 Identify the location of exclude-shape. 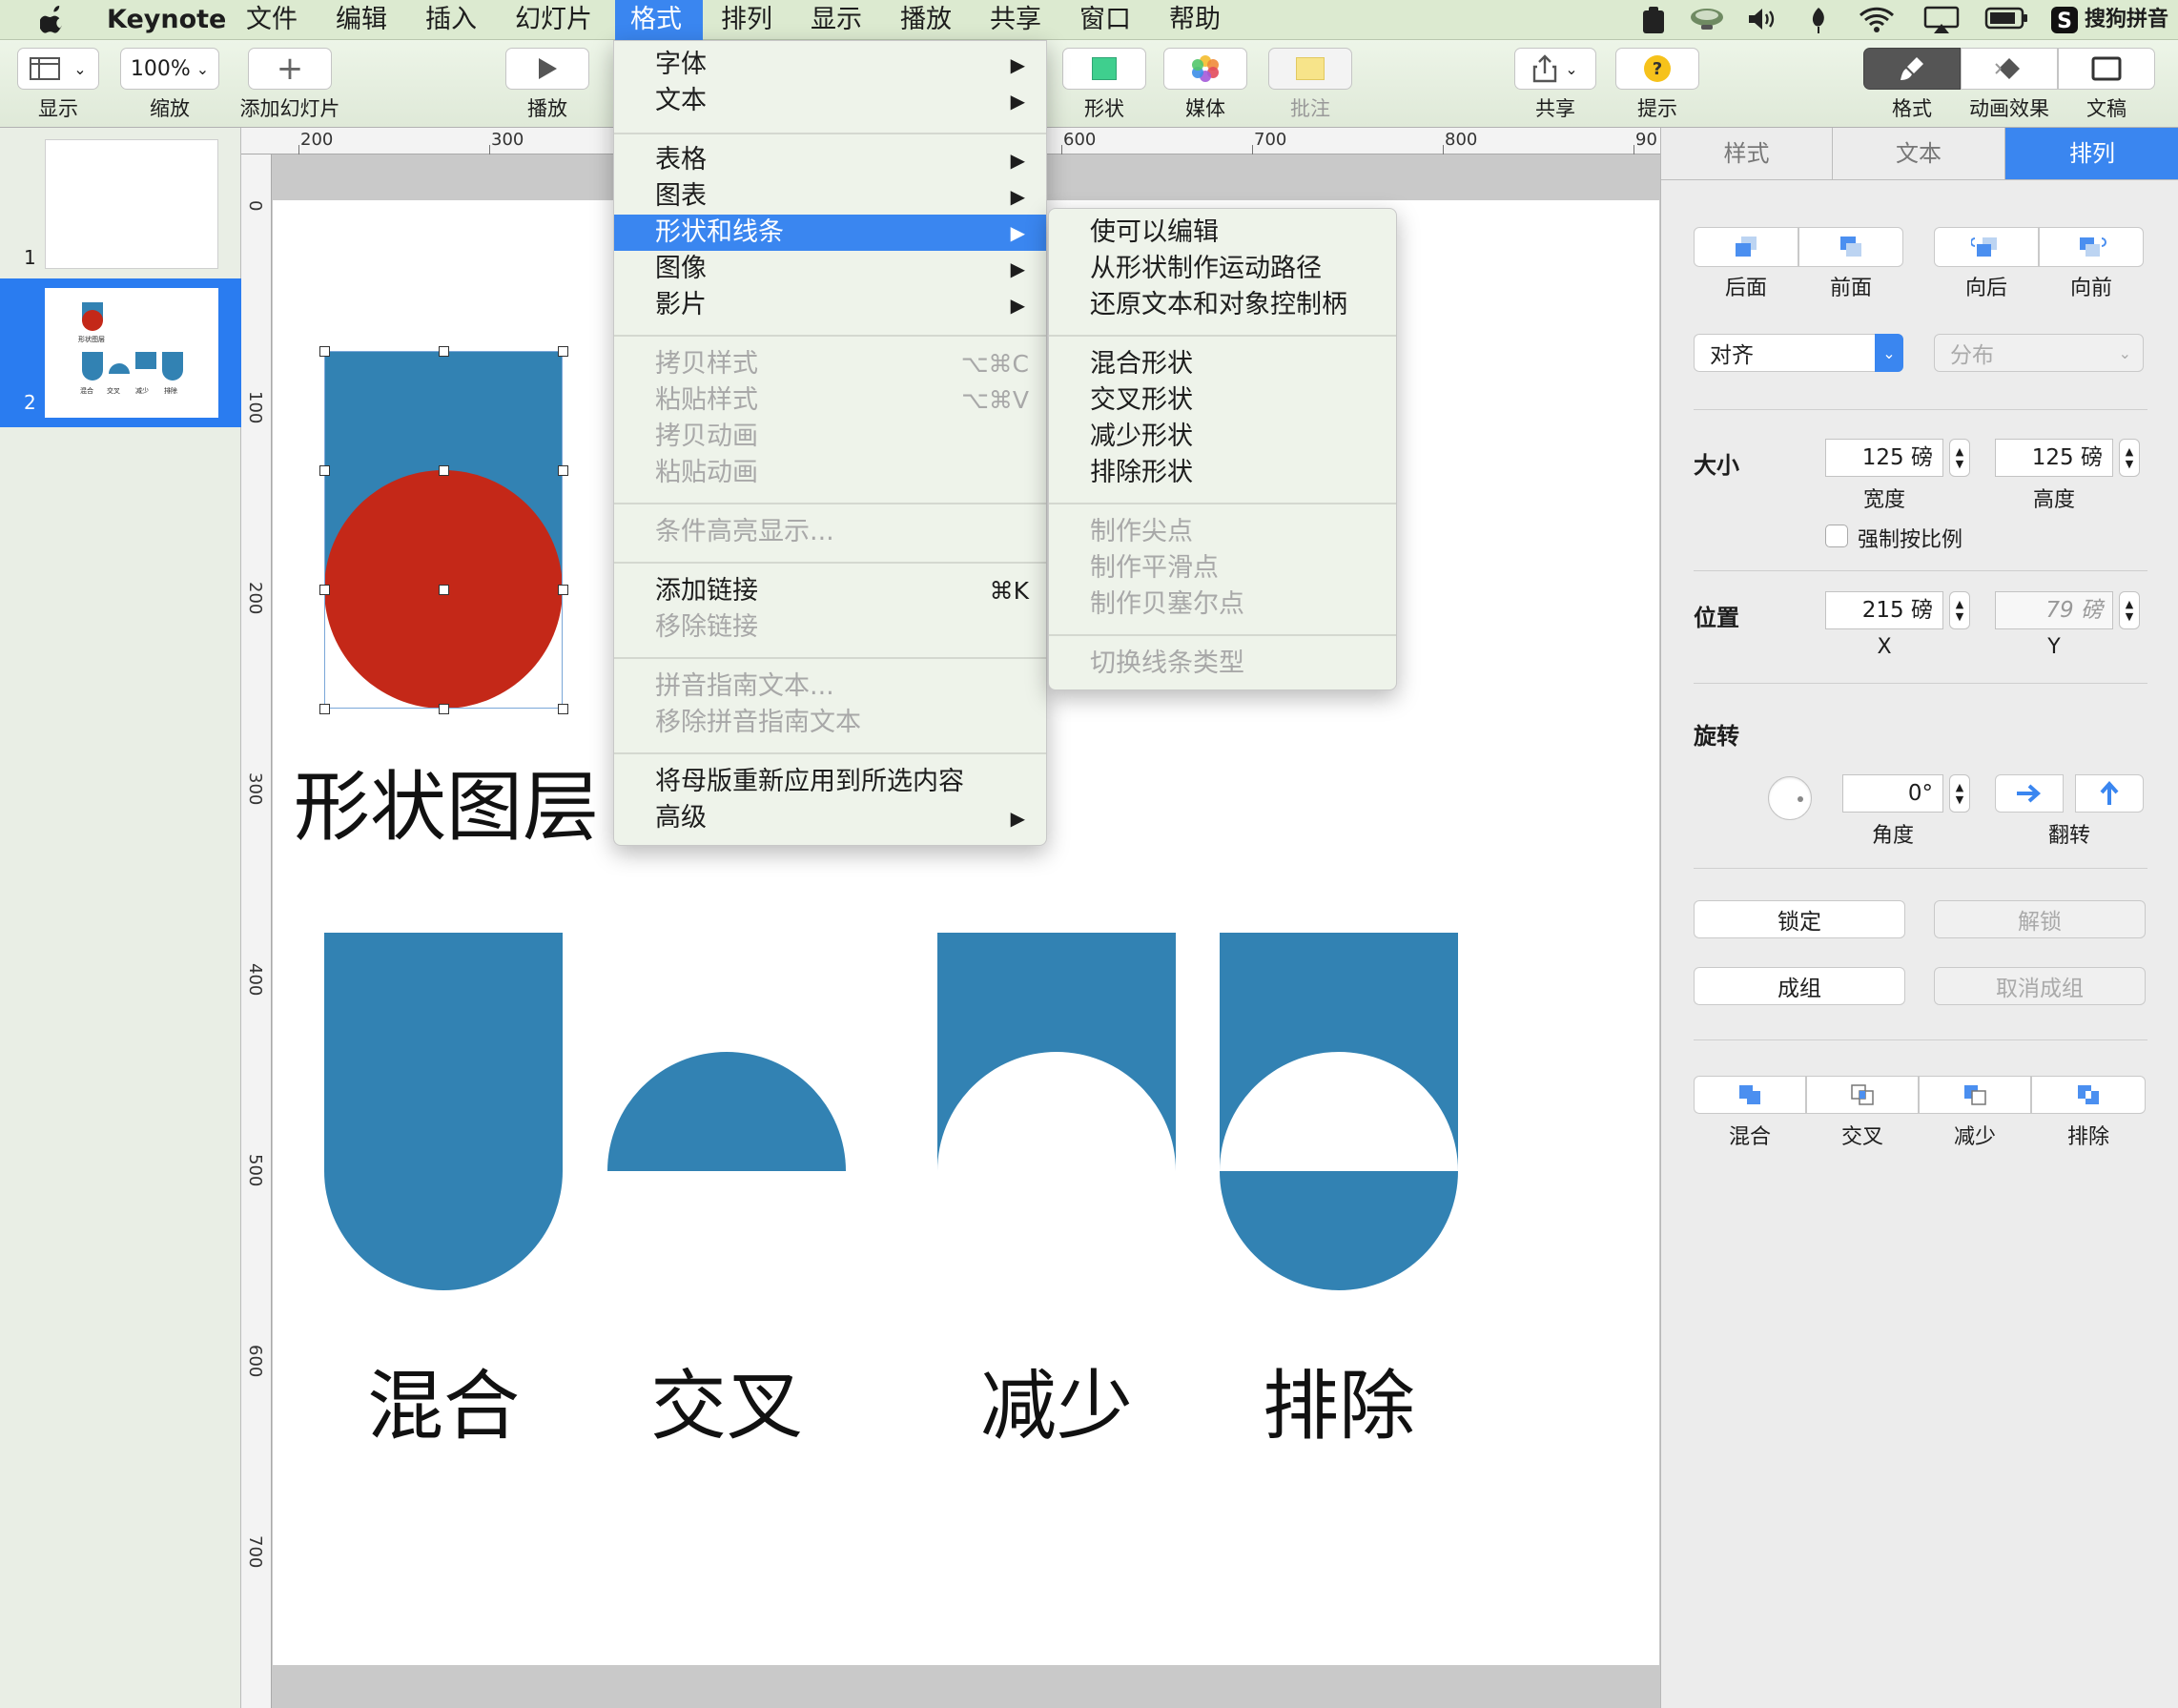
(1339, 1111).